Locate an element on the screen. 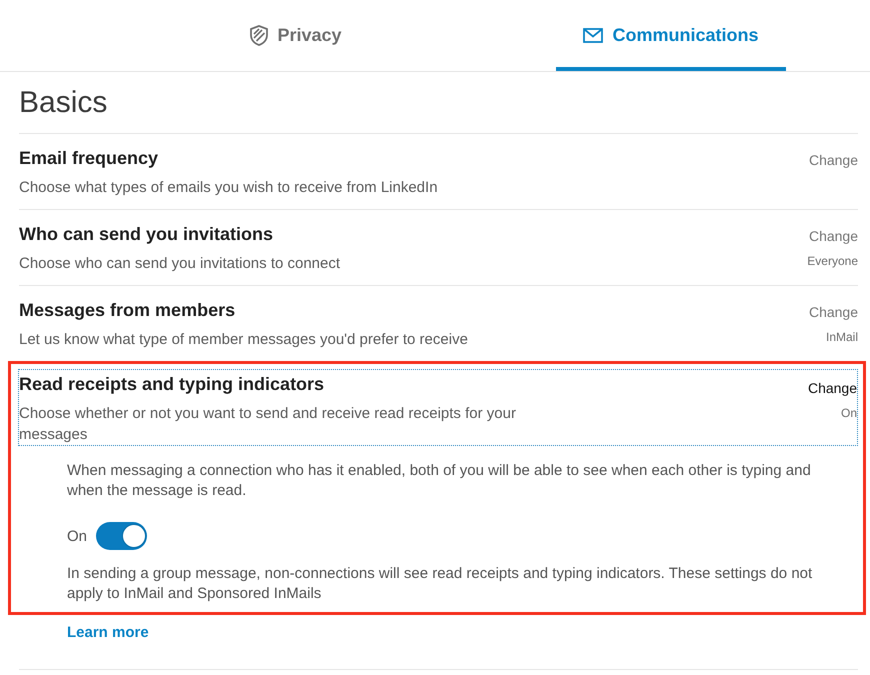  setting-description: Let us know what type of member messages you'd prefer to receive is located at coordinates (243, 340).